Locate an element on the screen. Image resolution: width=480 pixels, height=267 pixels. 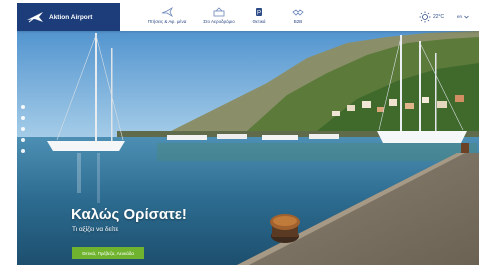
hero-subtitle: Τι αξίζει να δείτε is located at coordinates (95, 229).